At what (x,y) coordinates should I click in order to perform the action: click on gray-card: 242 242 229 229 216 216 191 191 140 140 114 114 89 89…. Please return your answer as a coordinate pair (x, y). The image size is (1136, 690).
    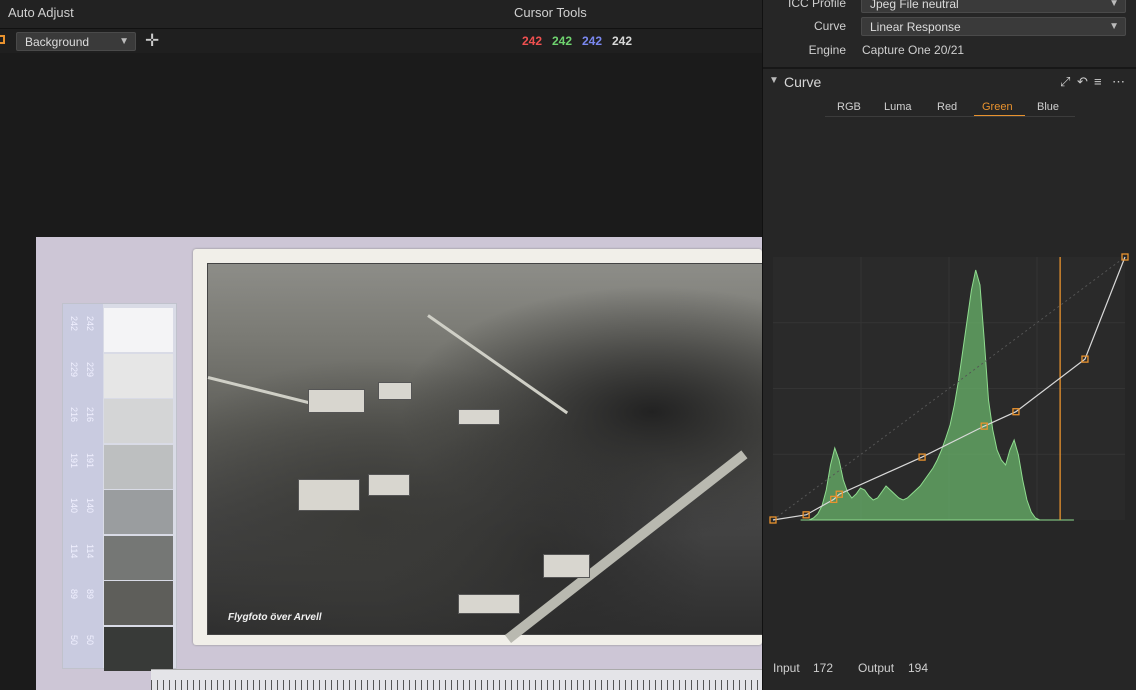
    Looking at the image, I should click on (119, 487).